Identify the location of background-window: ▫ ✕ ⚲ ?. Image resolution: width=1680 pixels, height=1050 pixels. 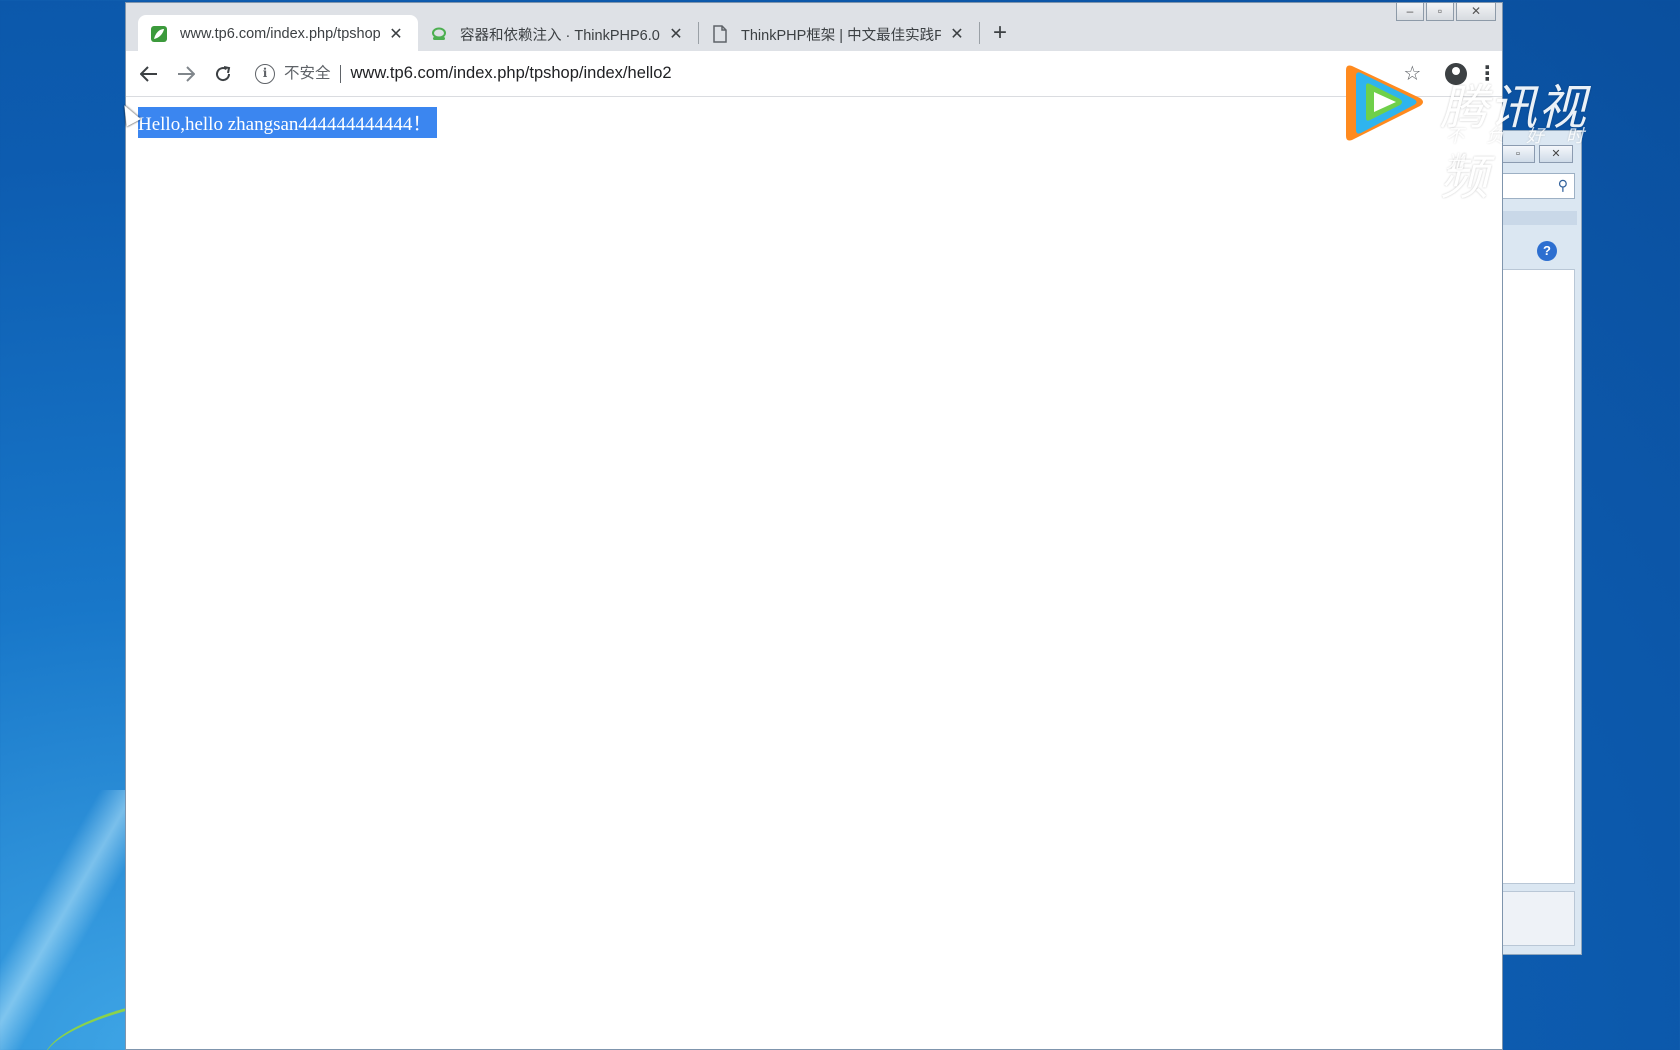
(1541, 542).